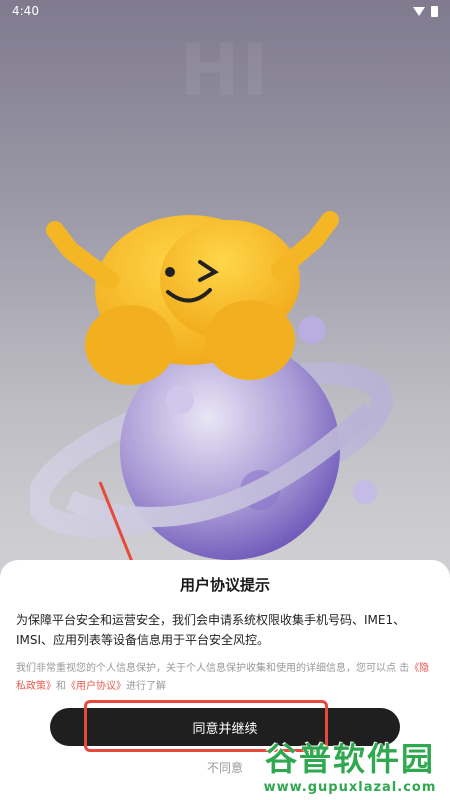  Describe the element at coordinates (61, 686) in the screenshot. I see `note-and: 和` at that location.